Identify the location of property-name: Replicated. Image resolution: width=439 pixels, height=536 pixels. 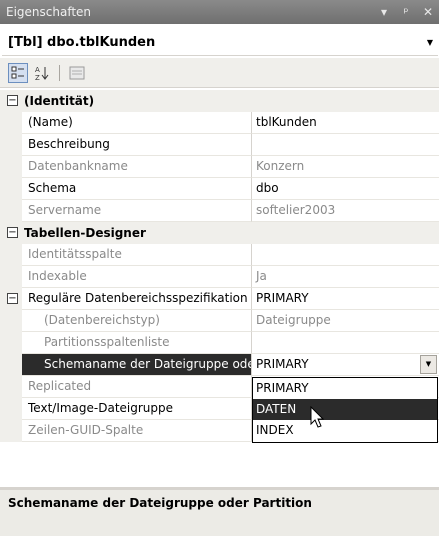
(137, 387).